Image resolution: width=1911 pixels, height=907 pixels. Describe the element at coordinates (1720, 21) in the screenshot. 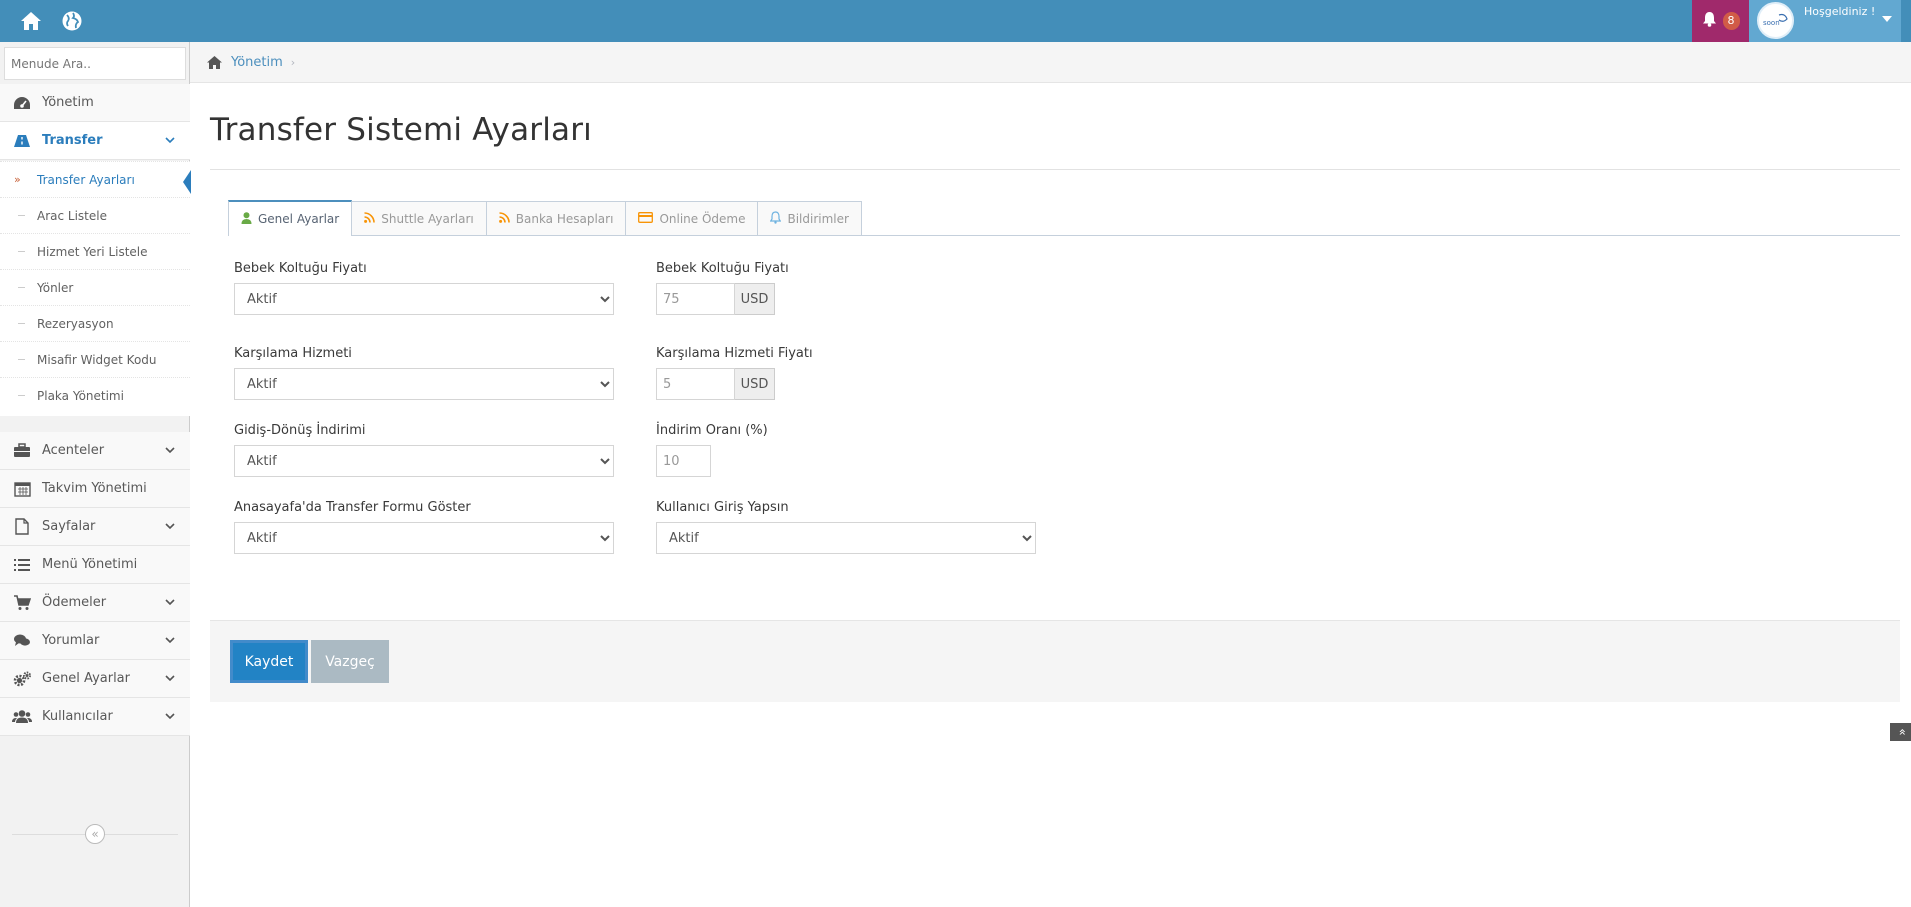

I see `notifications-button: 8` at that location.